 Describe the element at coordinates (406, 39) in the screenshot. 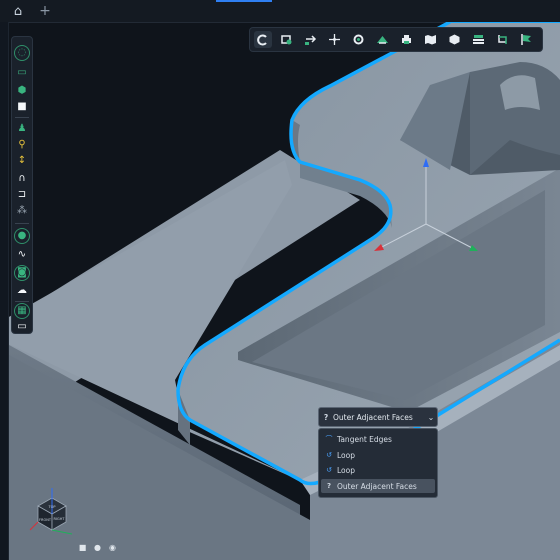

I see `print-icon` at that location.